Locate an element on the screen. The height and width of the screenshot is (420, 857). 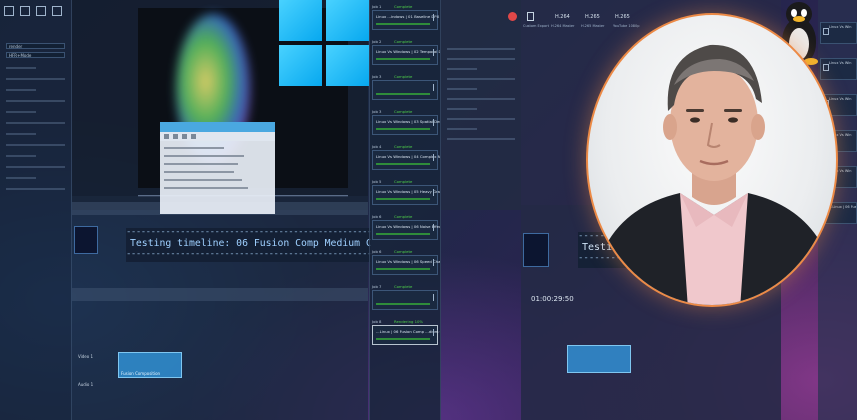
job-card: Linux Vs Windows | 04 Complex Node Tree is located at coordinates (406, 160).